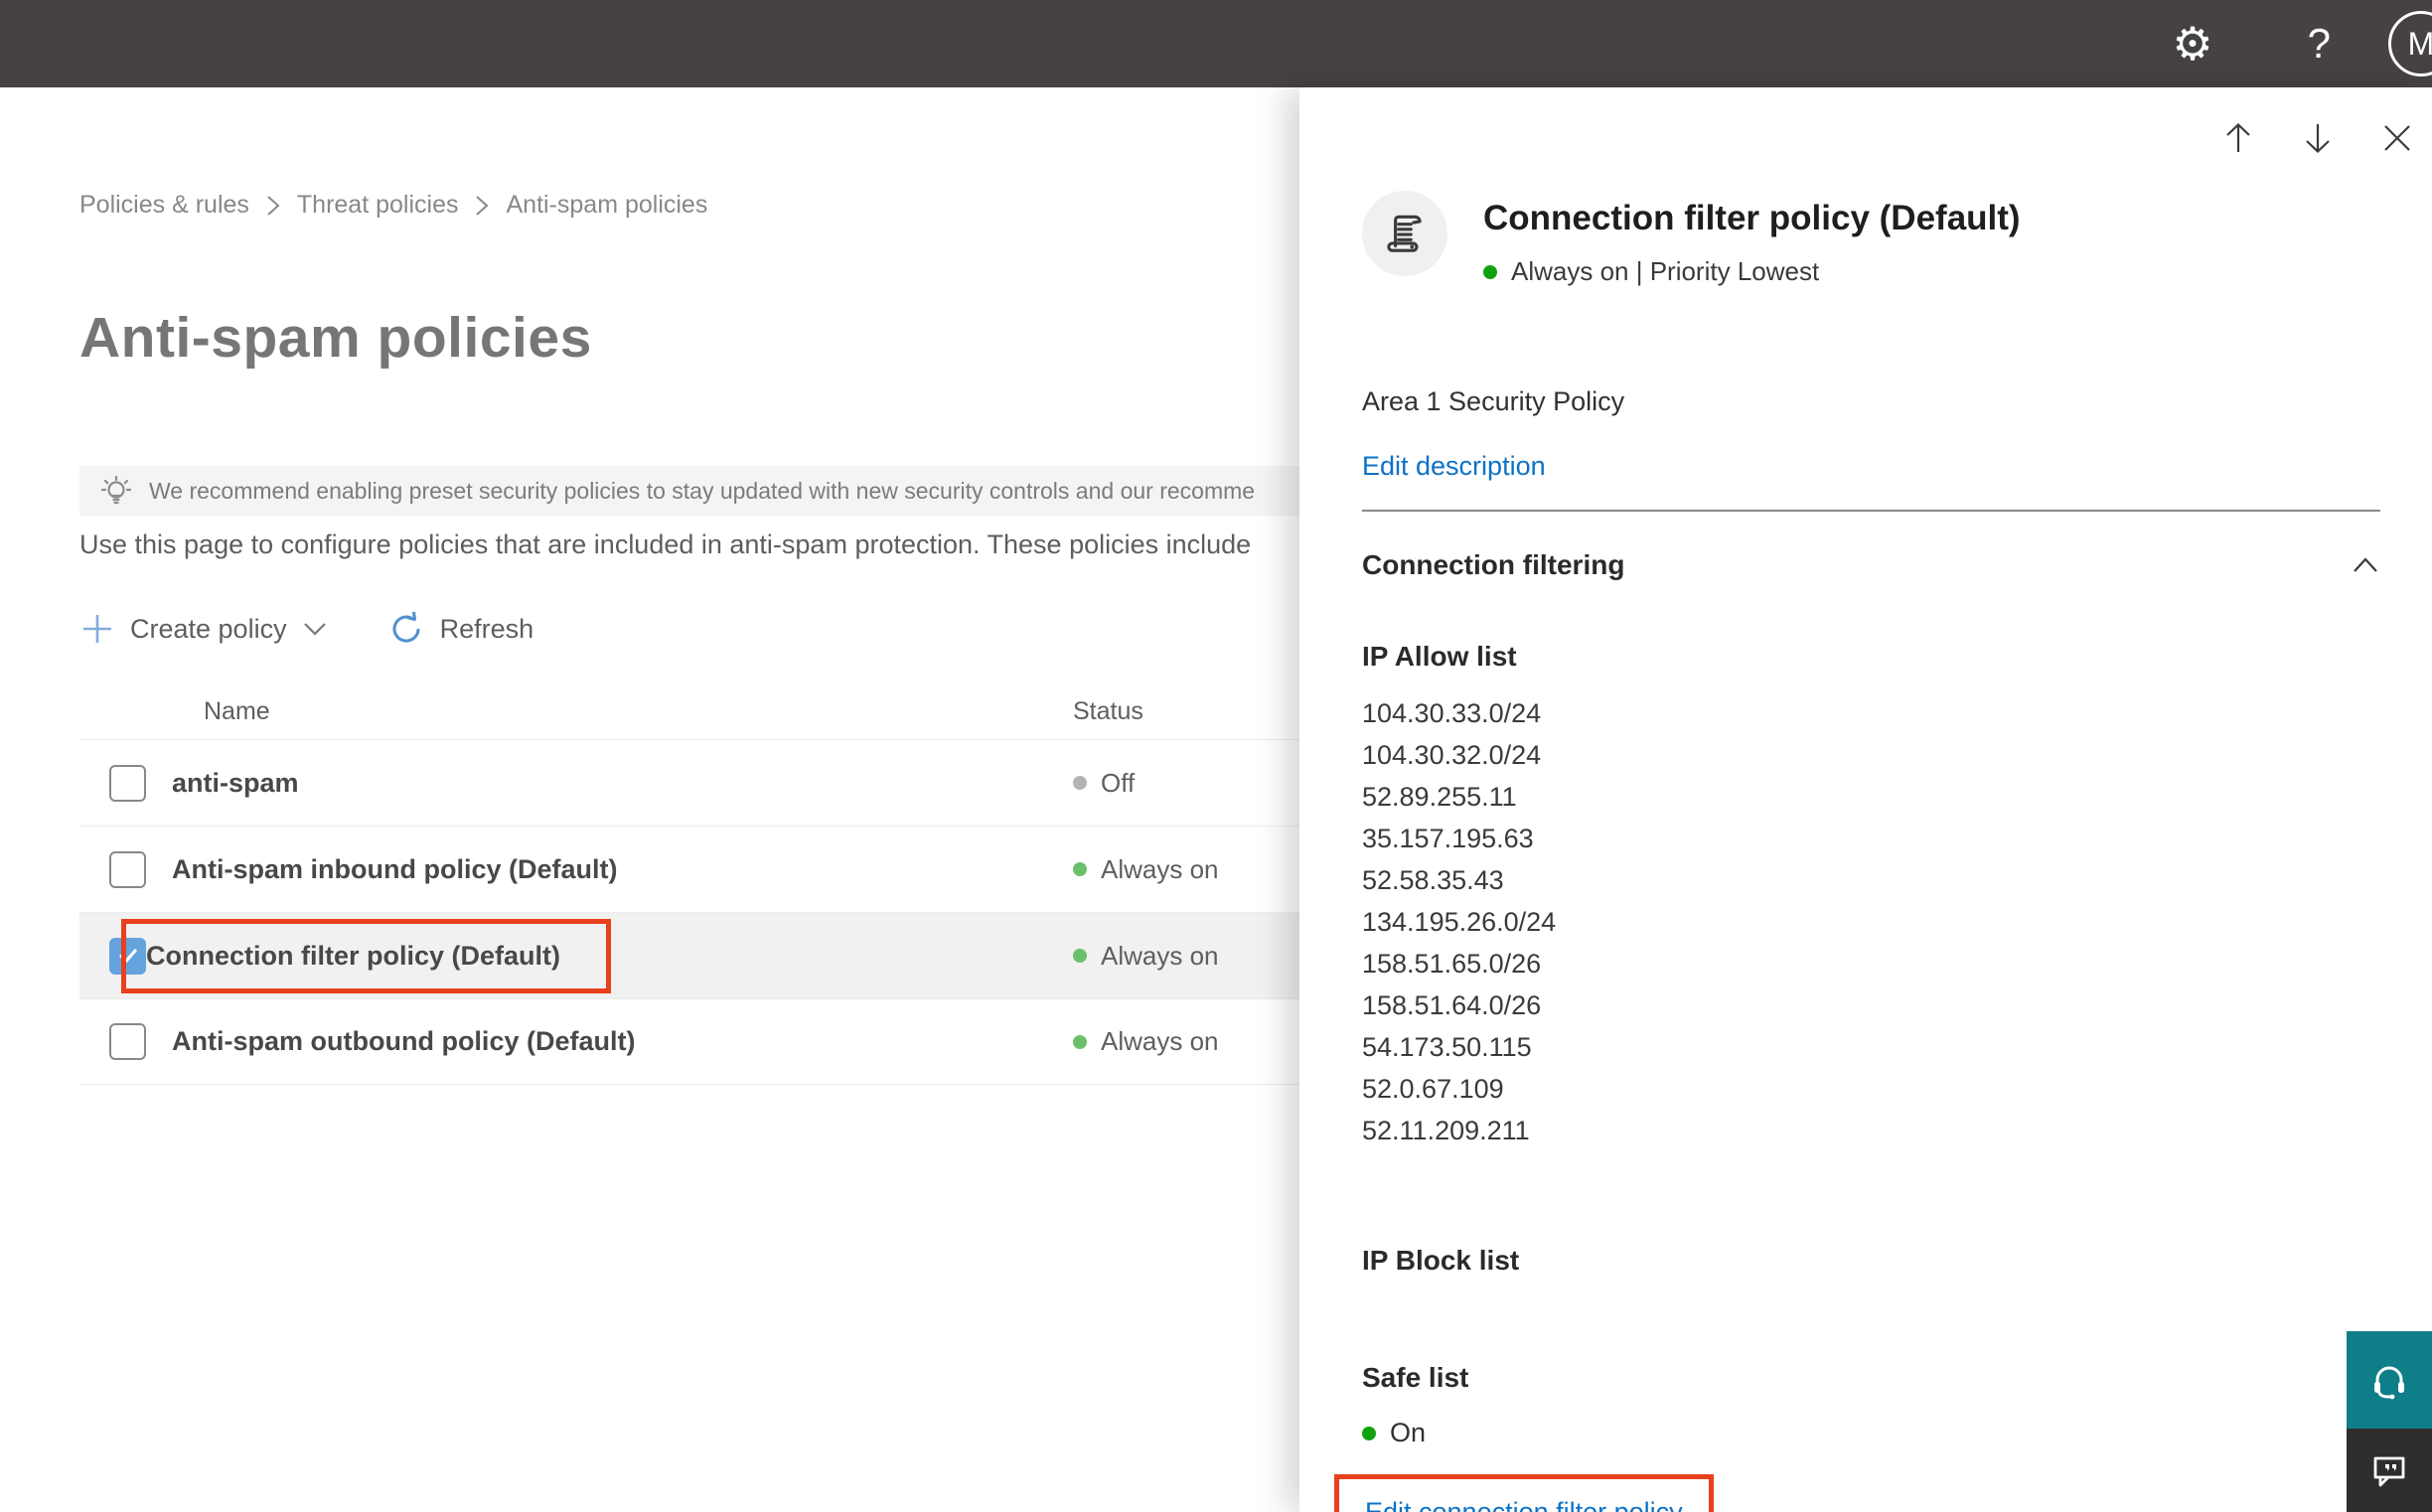  Describe the element at coordinates (2365, 565) in the screenshot. I see `chevron-up-icon` at that location.